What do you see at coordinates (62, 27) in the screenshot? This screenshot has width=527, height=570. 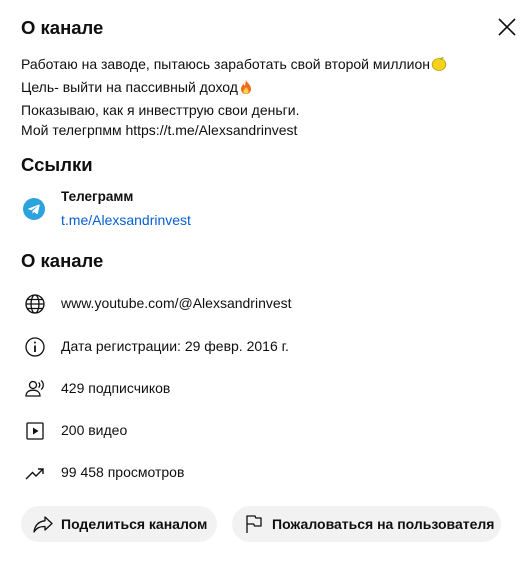 I see `dialog-title: О канале` at bounding box center [62, 27].